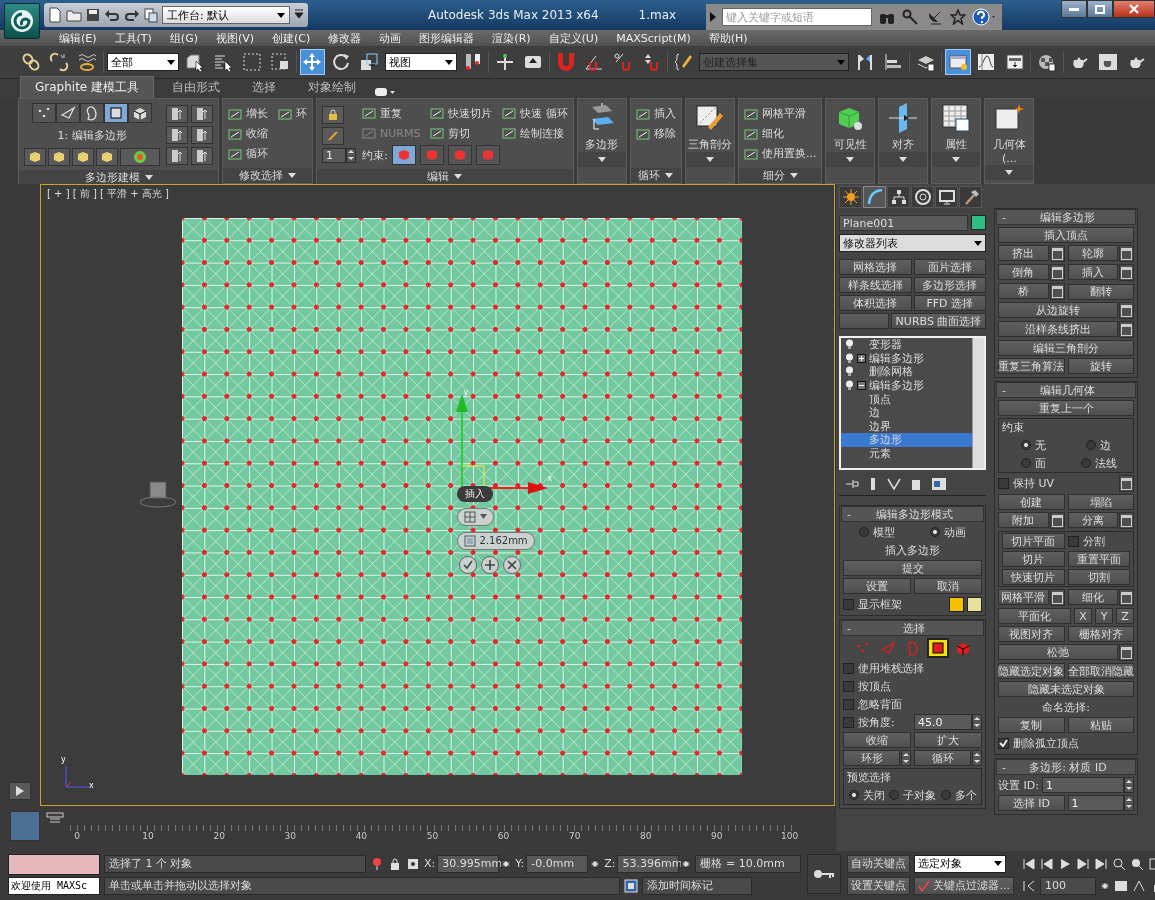 The width and height of the screenshot is (1155, 900). Describe the element at coordinates (1033, 577) in the screenshot. I see `panel-button: 快速切片` at that location.